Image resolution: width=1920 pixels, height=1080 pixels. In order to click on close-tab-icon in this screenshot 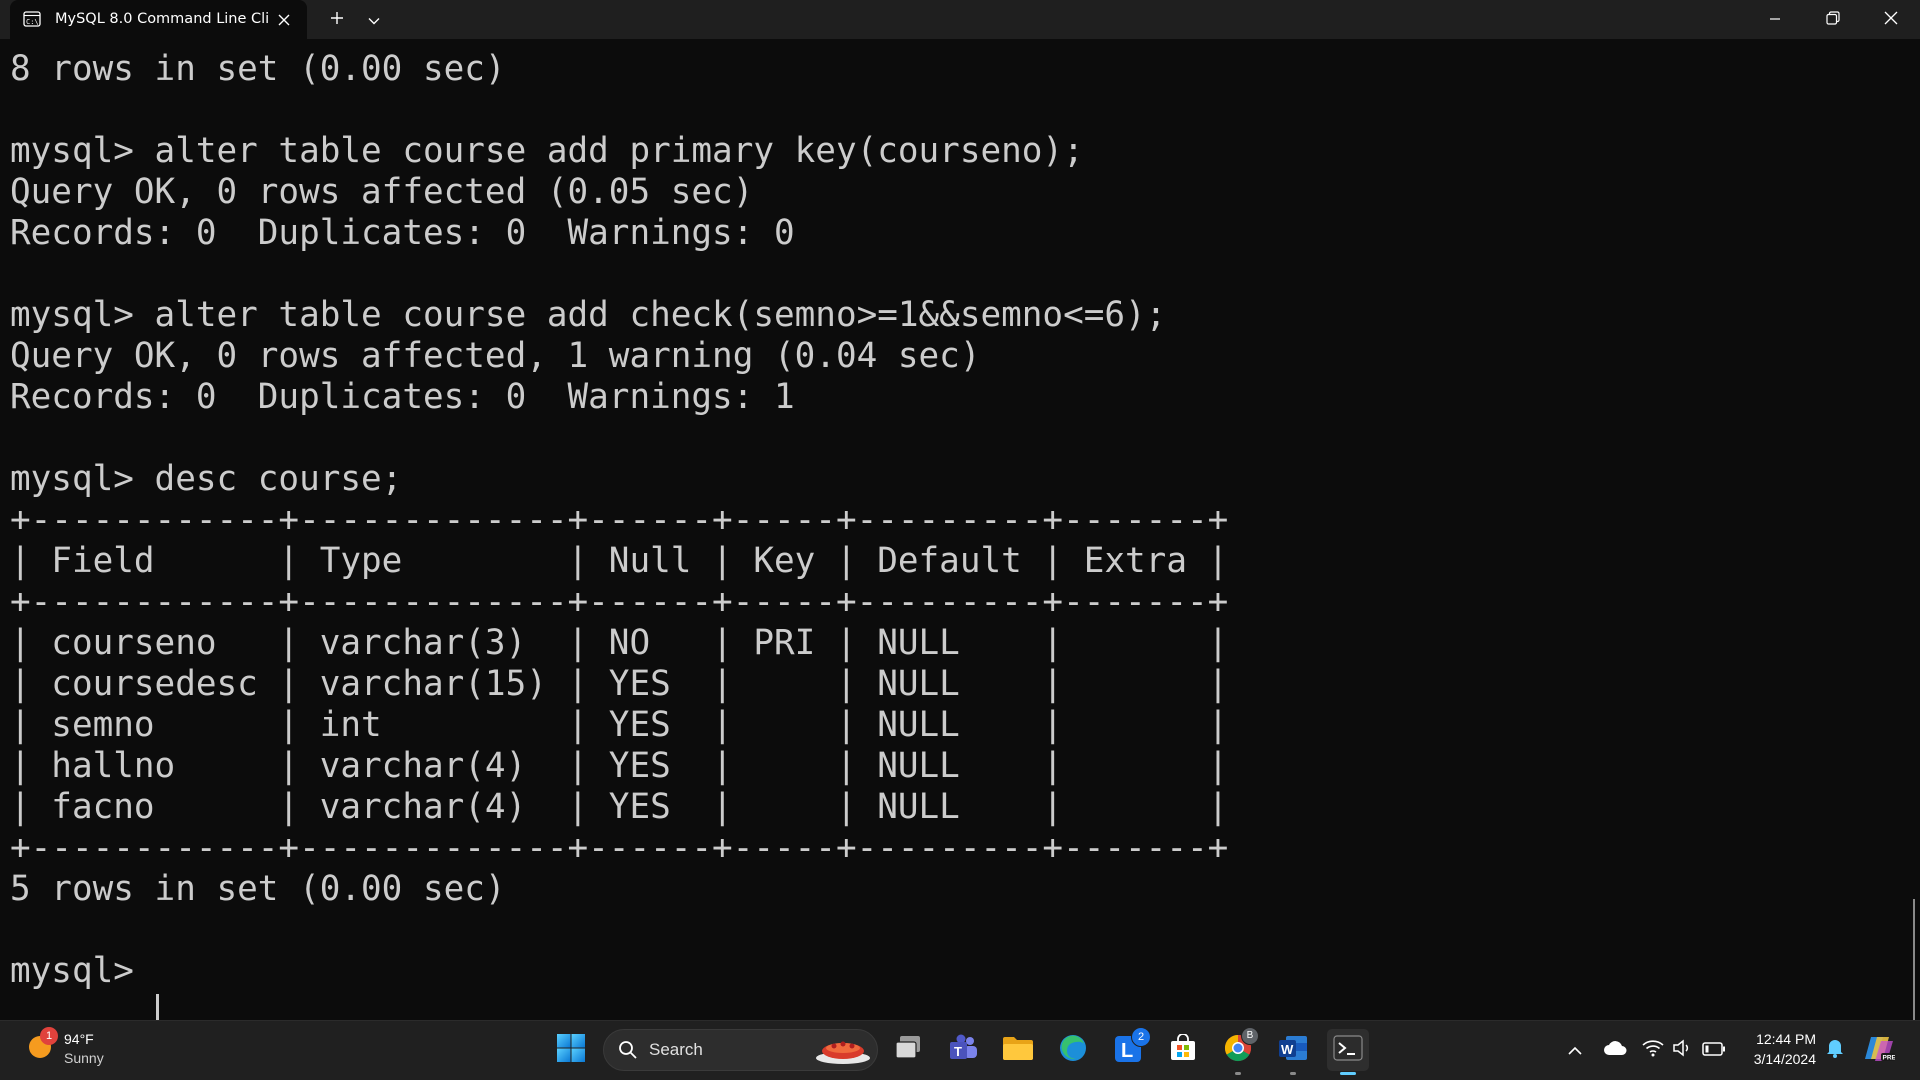, I will do `click(284, 20)`.